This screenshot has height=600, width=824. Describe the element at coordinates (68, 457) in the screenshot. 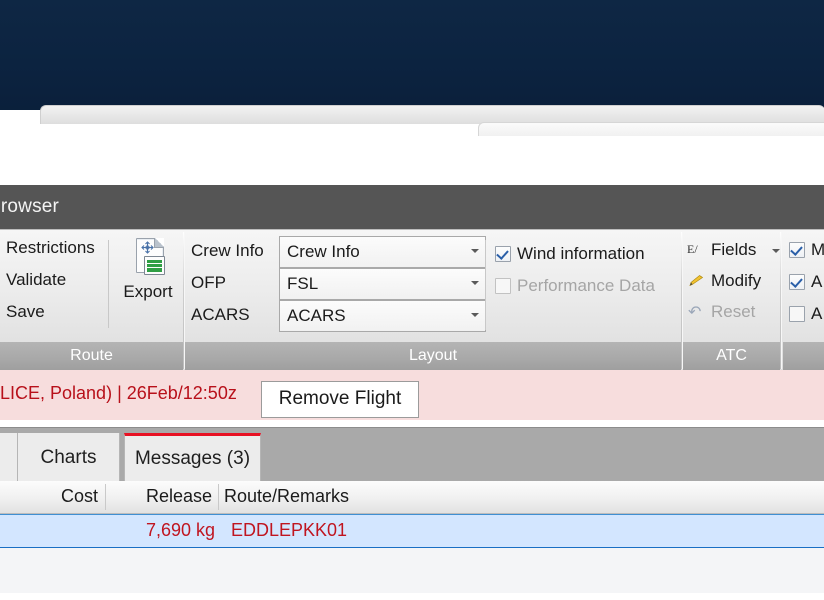

I see `tab-charts: Charts` at that location.